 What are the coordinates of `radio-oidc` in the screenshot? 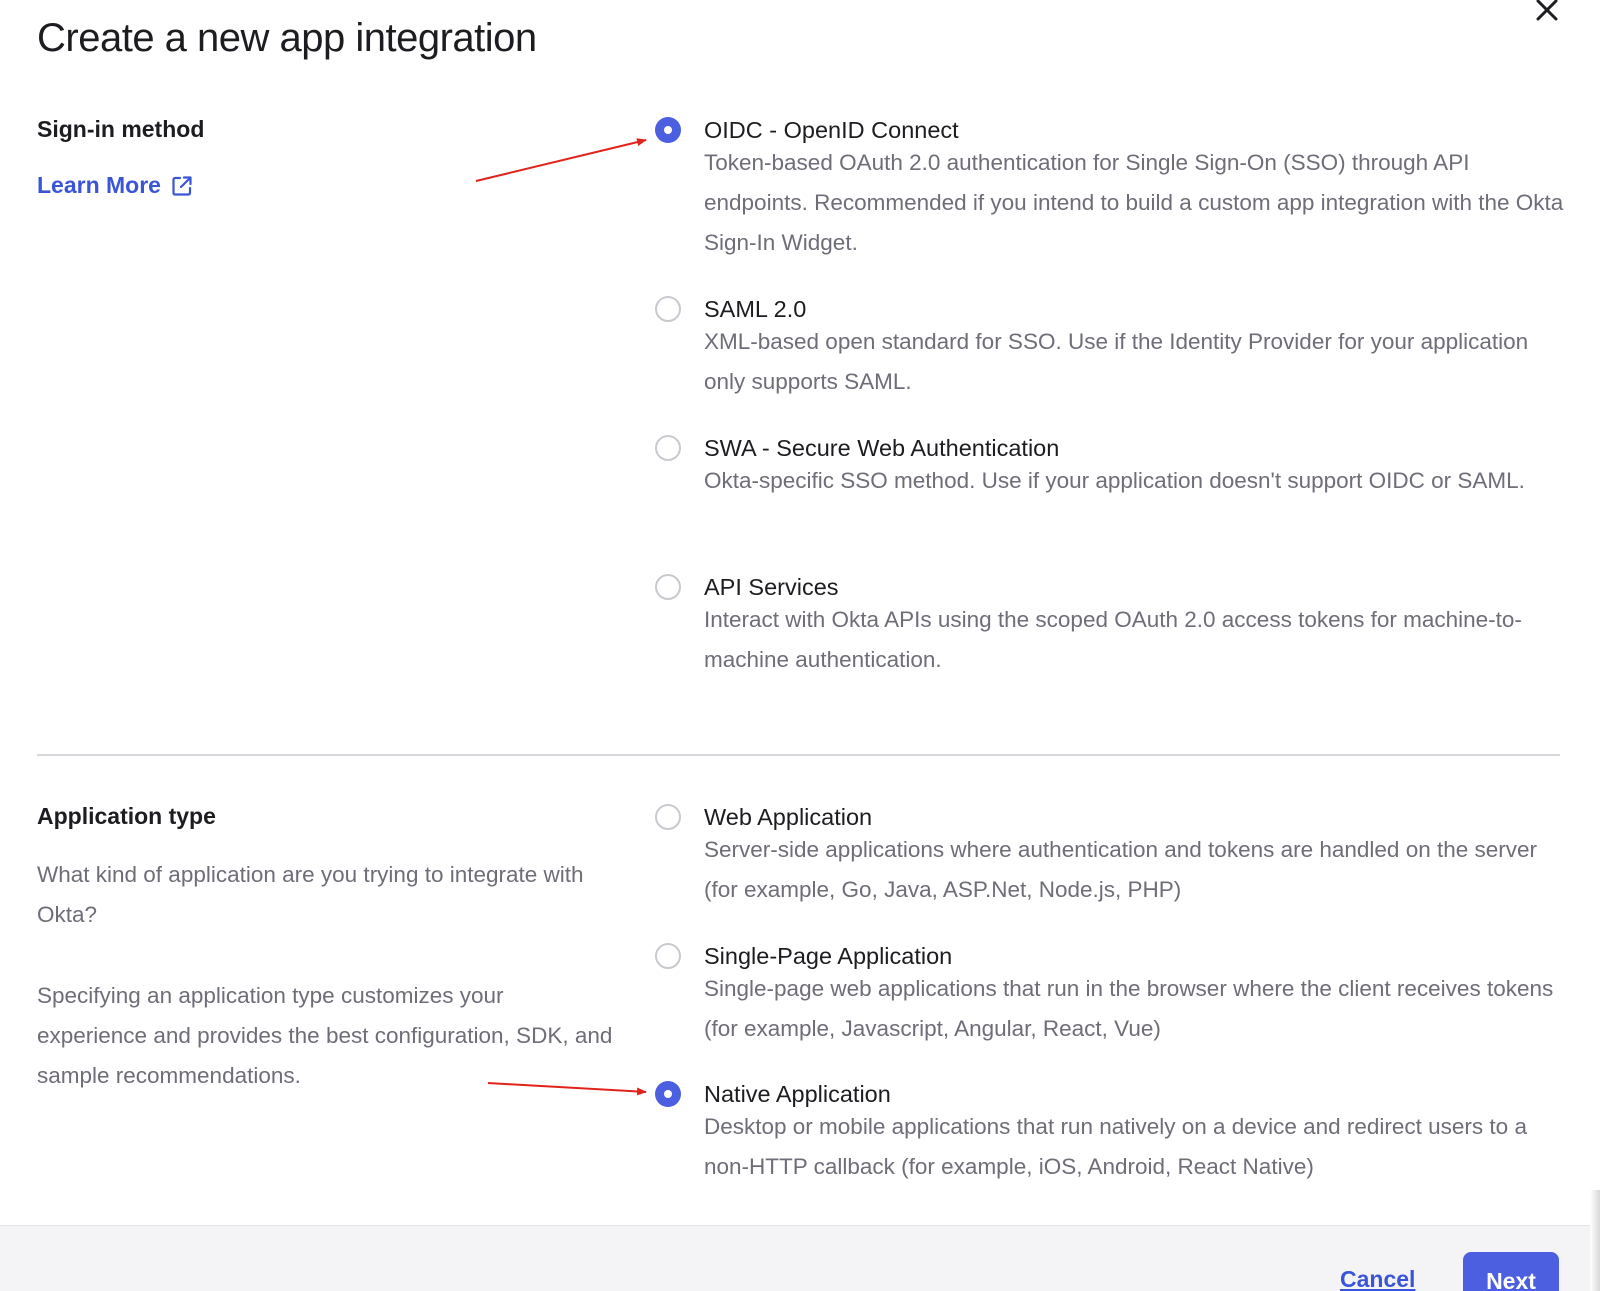 It's located at (668, 130).